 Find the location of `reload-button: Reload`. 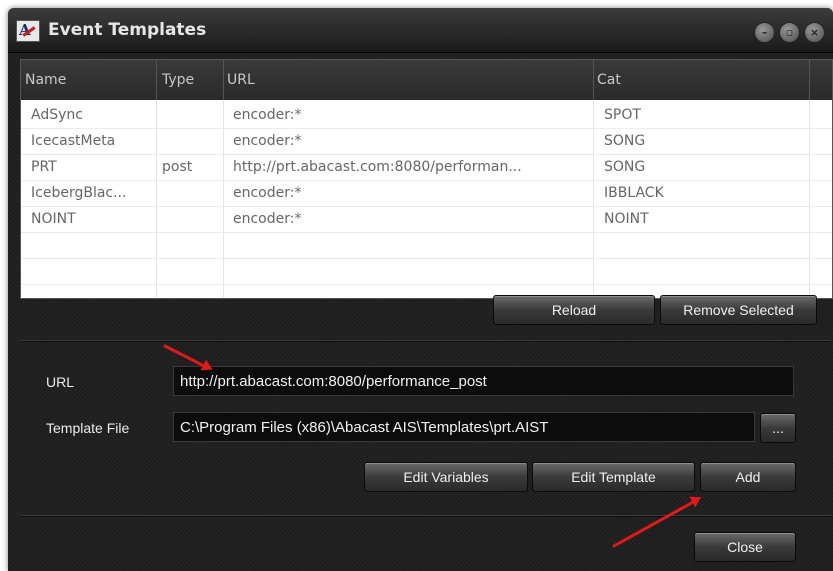

reload-button: Reload is located at coordinates (574, 310).